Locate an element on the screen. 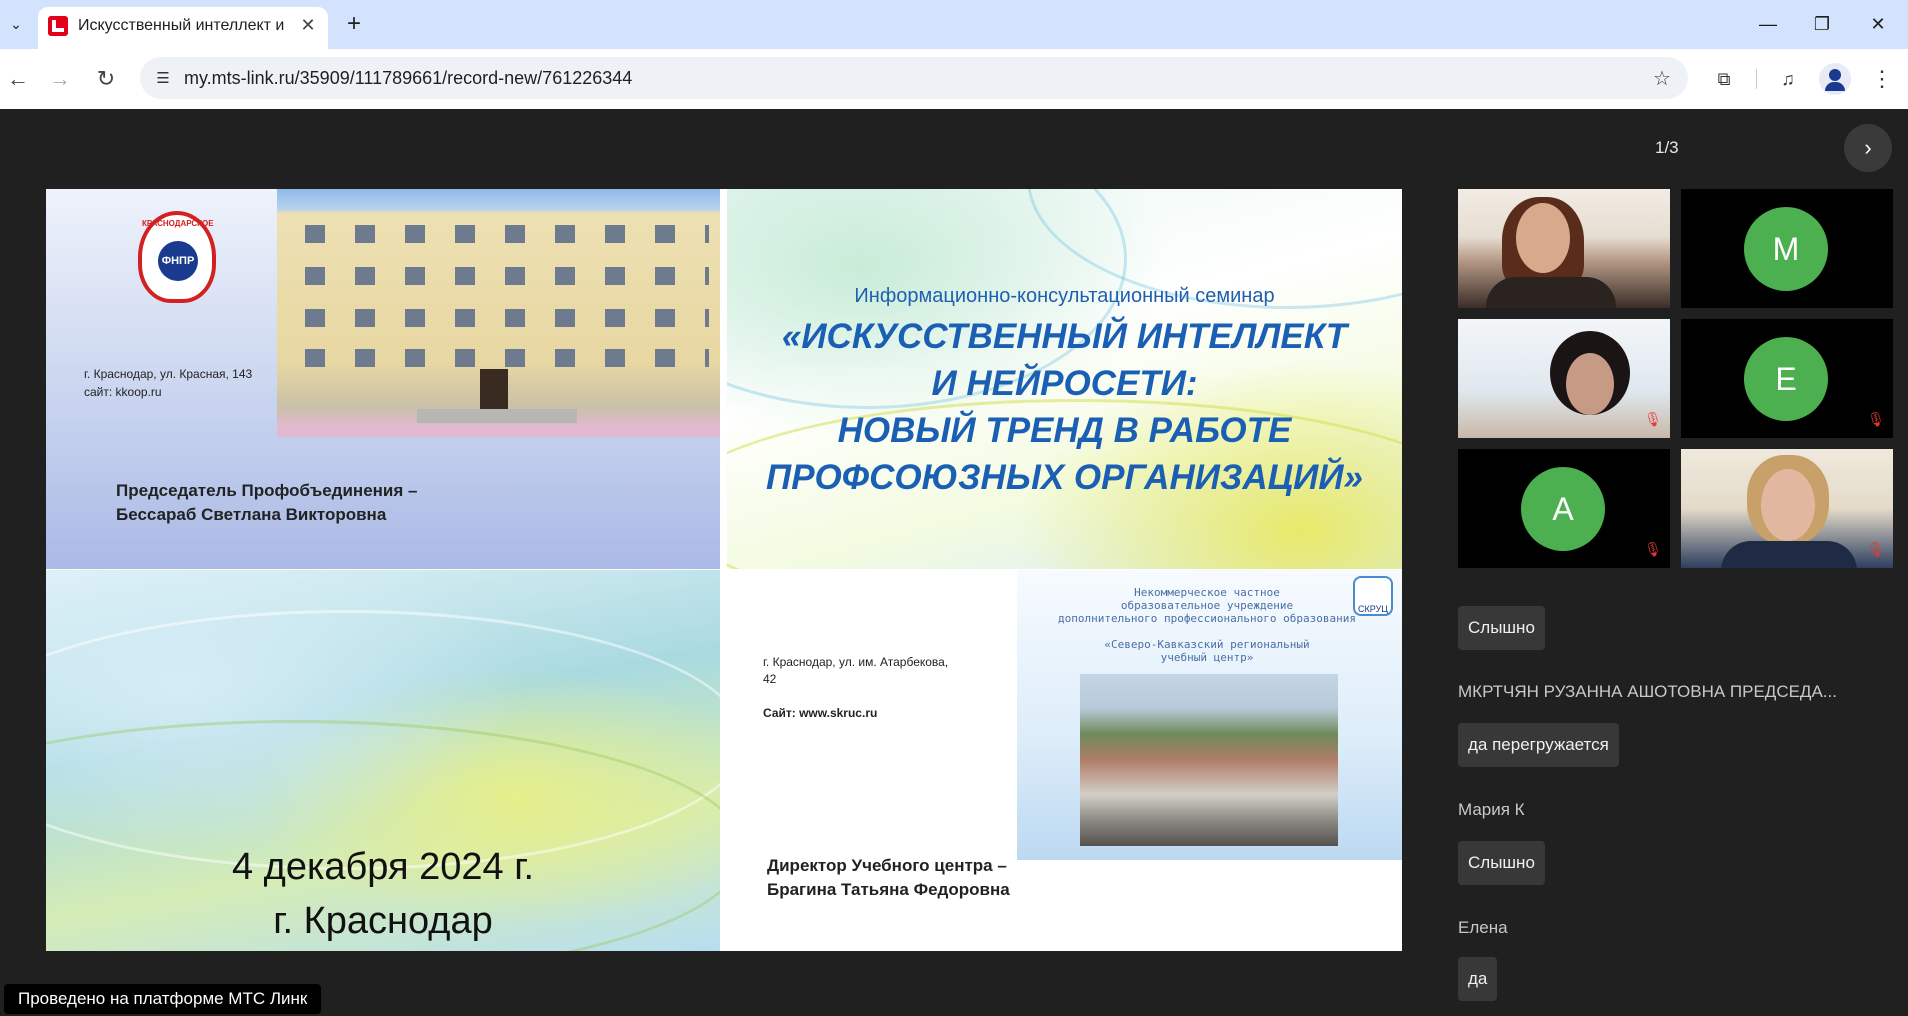  participant-tile-a: A 🎙 is located at coordinates (1564, 508).